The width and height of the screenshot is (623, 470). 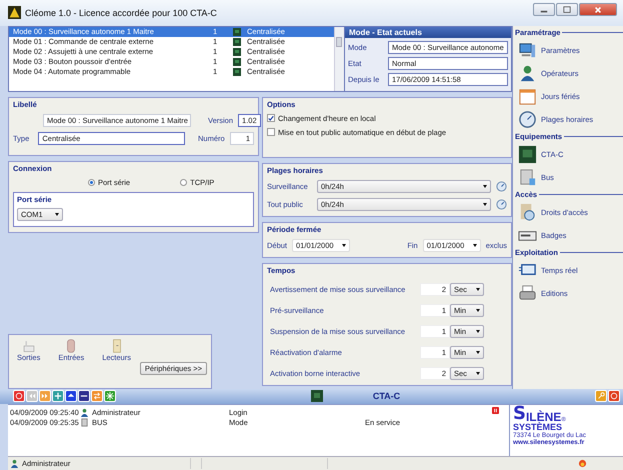 I want to click on toolbar-title: CTA-C, so click(x=386, y=396).